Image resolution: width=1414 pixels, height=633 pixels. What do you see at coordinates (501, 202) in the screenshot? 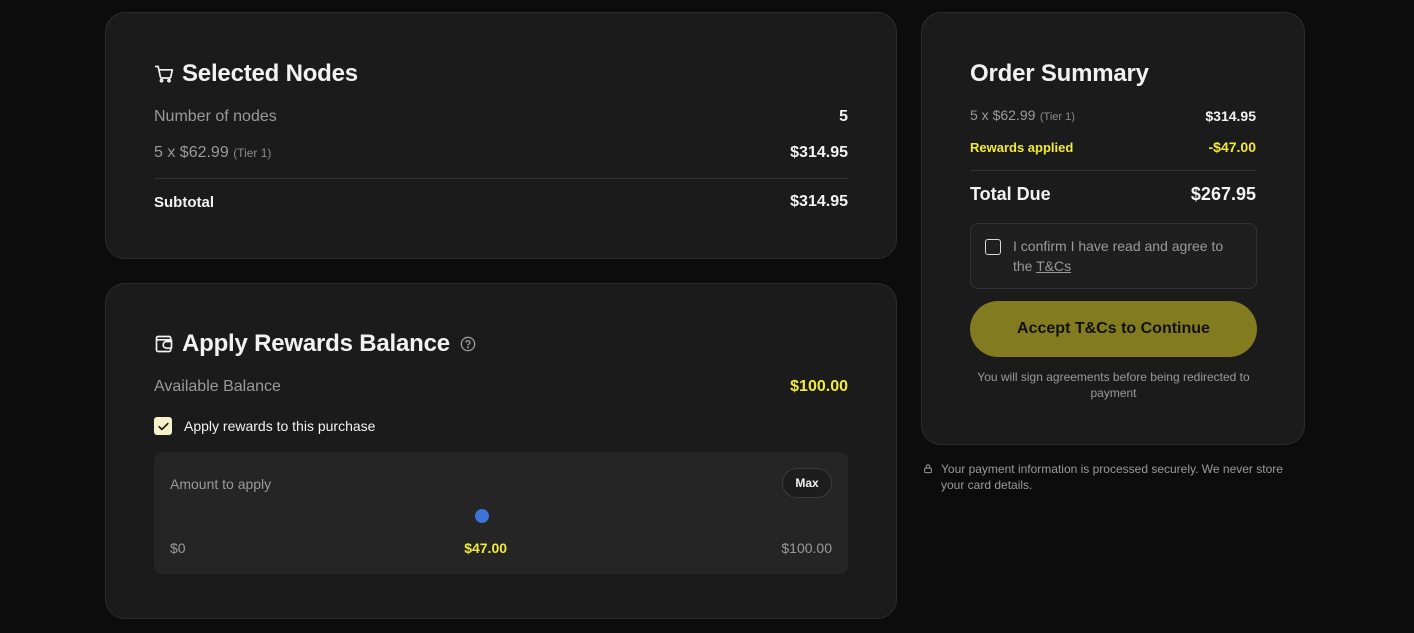
I see `subtotal-row: Subtotal $314.95` at bounding box center [501, 202].